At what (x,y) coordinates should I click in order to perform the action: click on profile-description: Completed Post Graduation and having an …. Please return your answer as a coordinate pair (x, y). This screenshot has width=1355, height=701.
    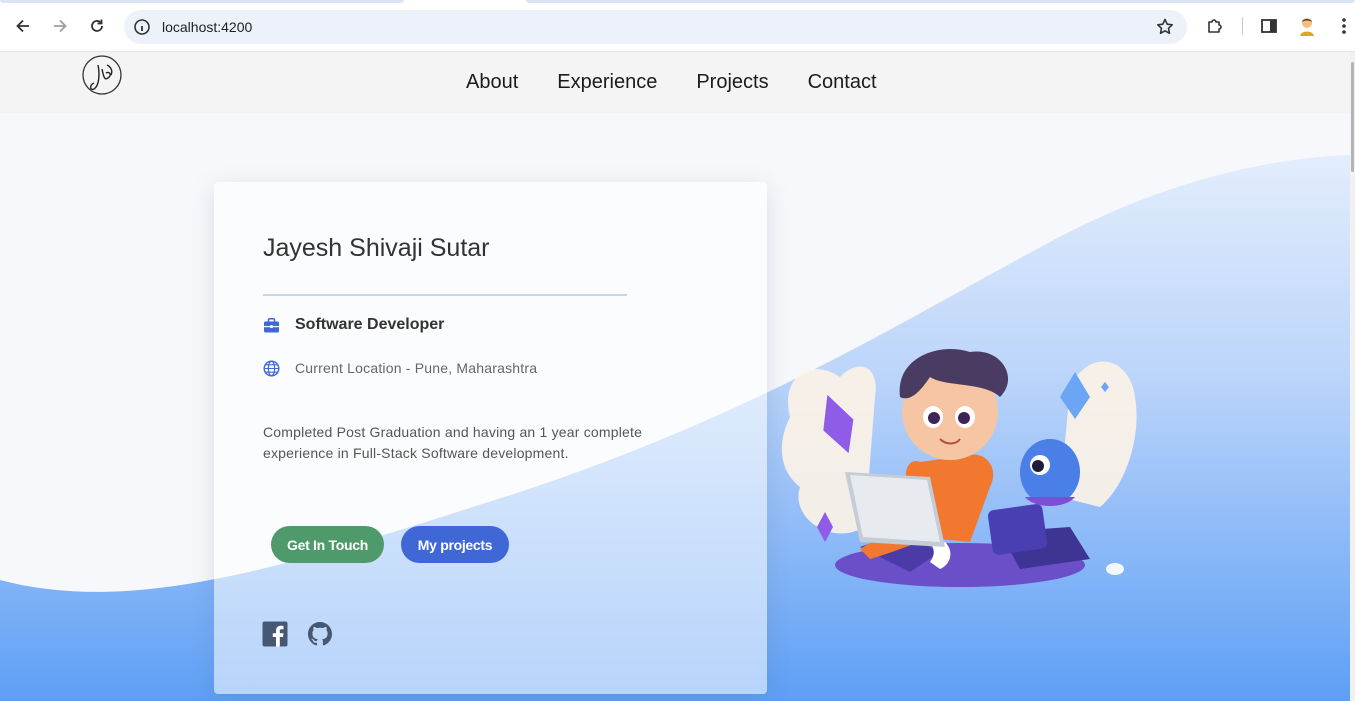
    Looking at the image, I should click on (453, 442).